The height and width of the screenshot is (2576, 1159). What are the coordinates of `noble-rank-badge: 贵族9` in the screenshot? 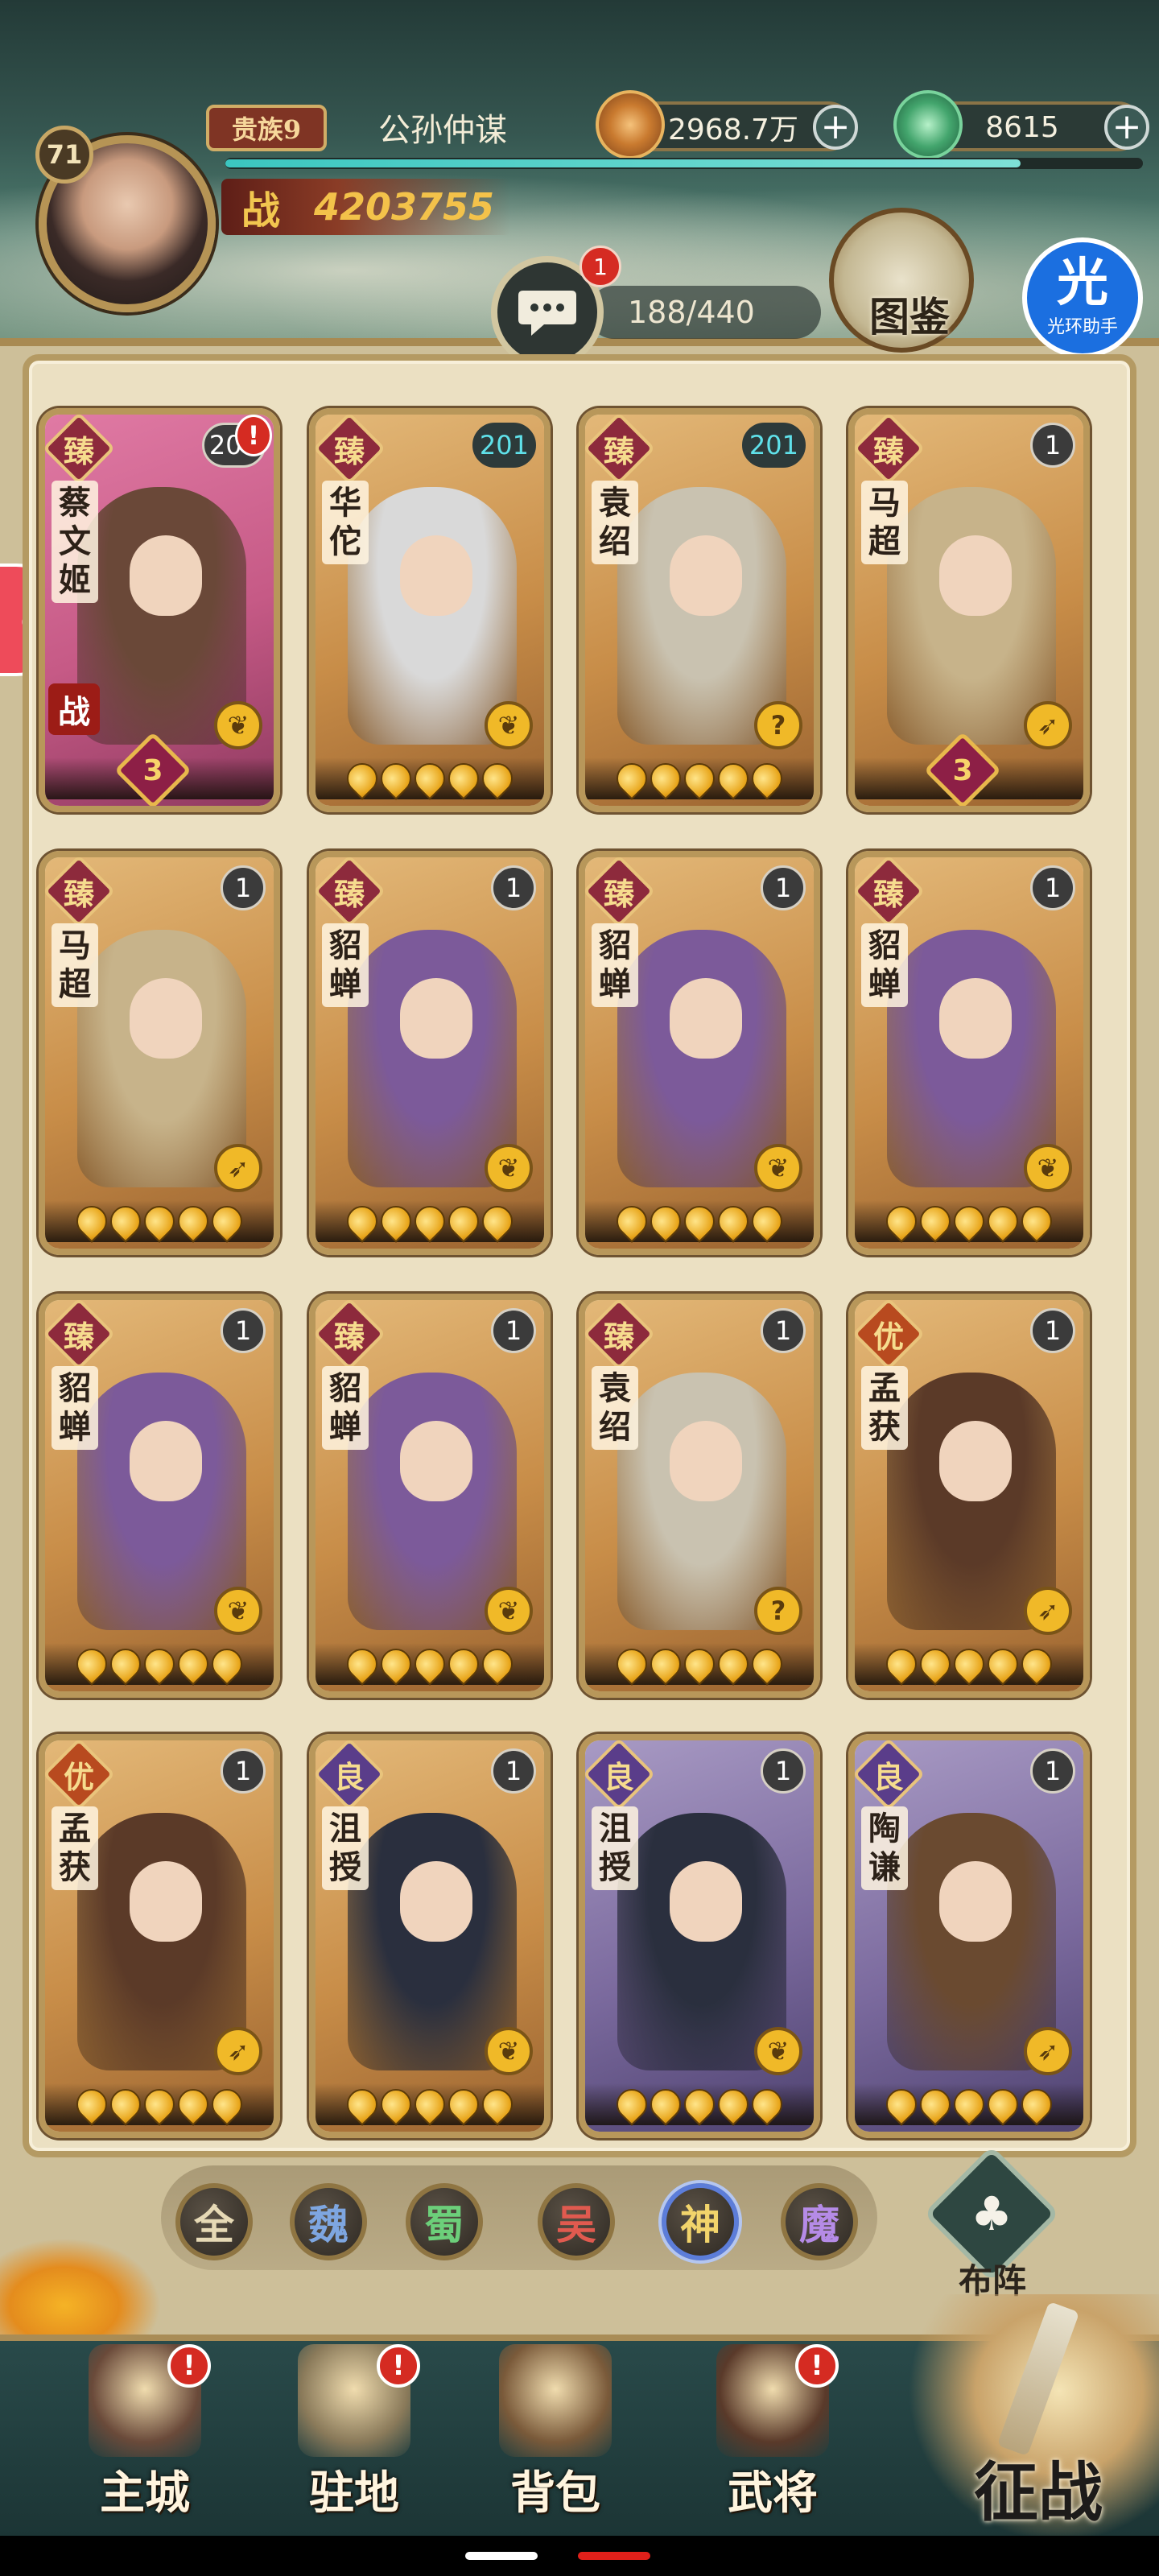 It's located at (266, 128).